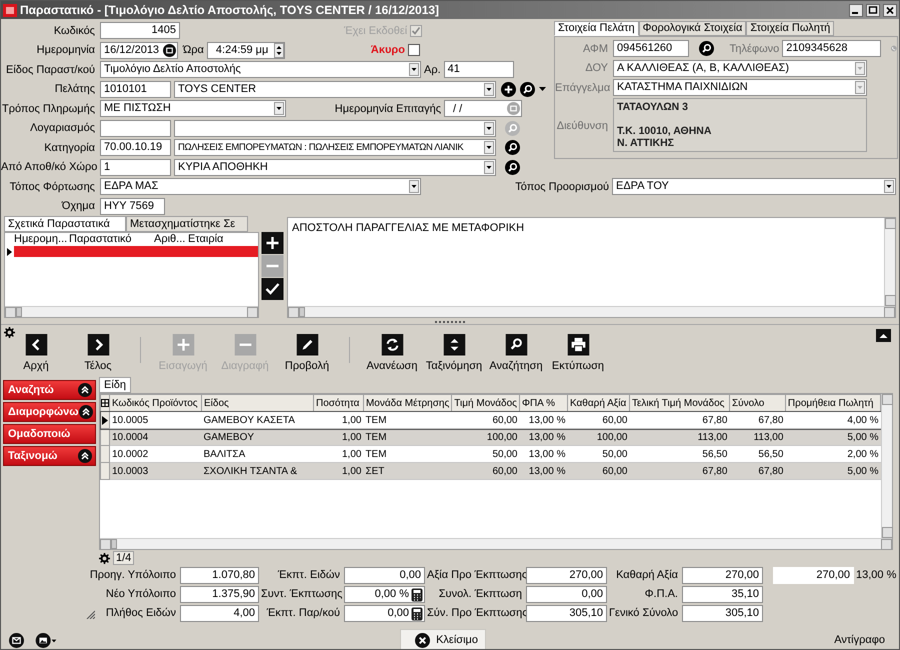 This screenshot has width=900, height=650. I want to click on side-button: Αναζητώ, so click(49, 390).